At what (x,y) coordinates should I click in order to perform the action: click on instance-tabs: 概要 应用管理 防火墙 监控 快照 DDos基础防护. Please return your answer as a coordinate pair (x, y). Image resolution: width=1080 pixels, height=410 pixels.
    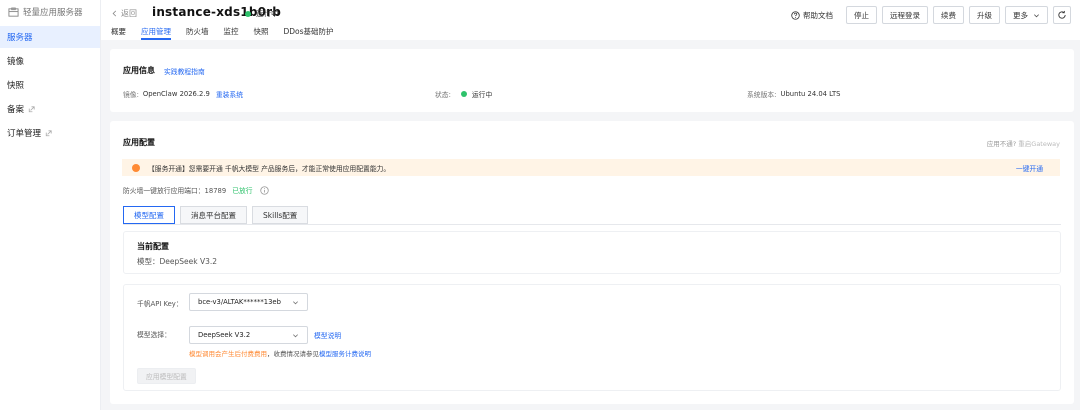
    Looking at the image, I should click on (230, 33).